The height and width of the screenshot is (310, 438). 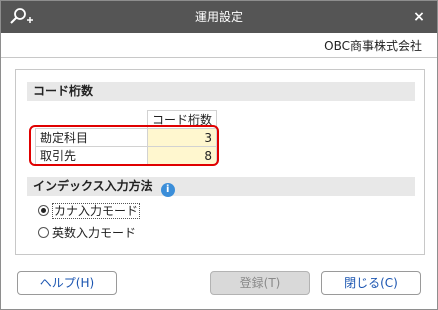 I want to click on company-name: OBC商事株式会社, so click(x=373, y=46).